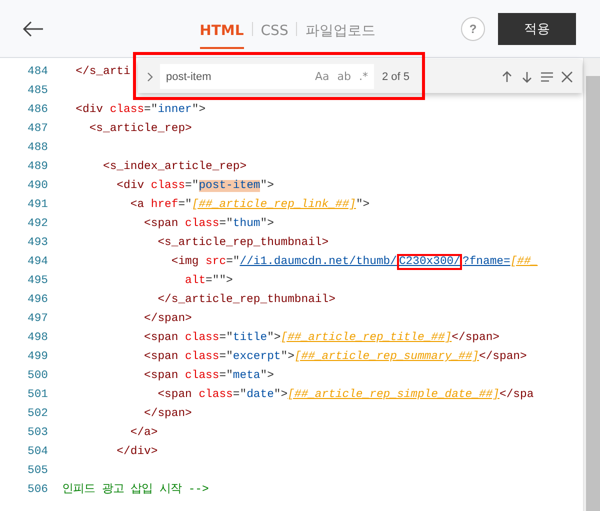 Image resolution: width=600 pixels, height=511 pixels. Describe the element at coordinates (37, 433) in the screenshot. I see `line-number: 503` at that location.